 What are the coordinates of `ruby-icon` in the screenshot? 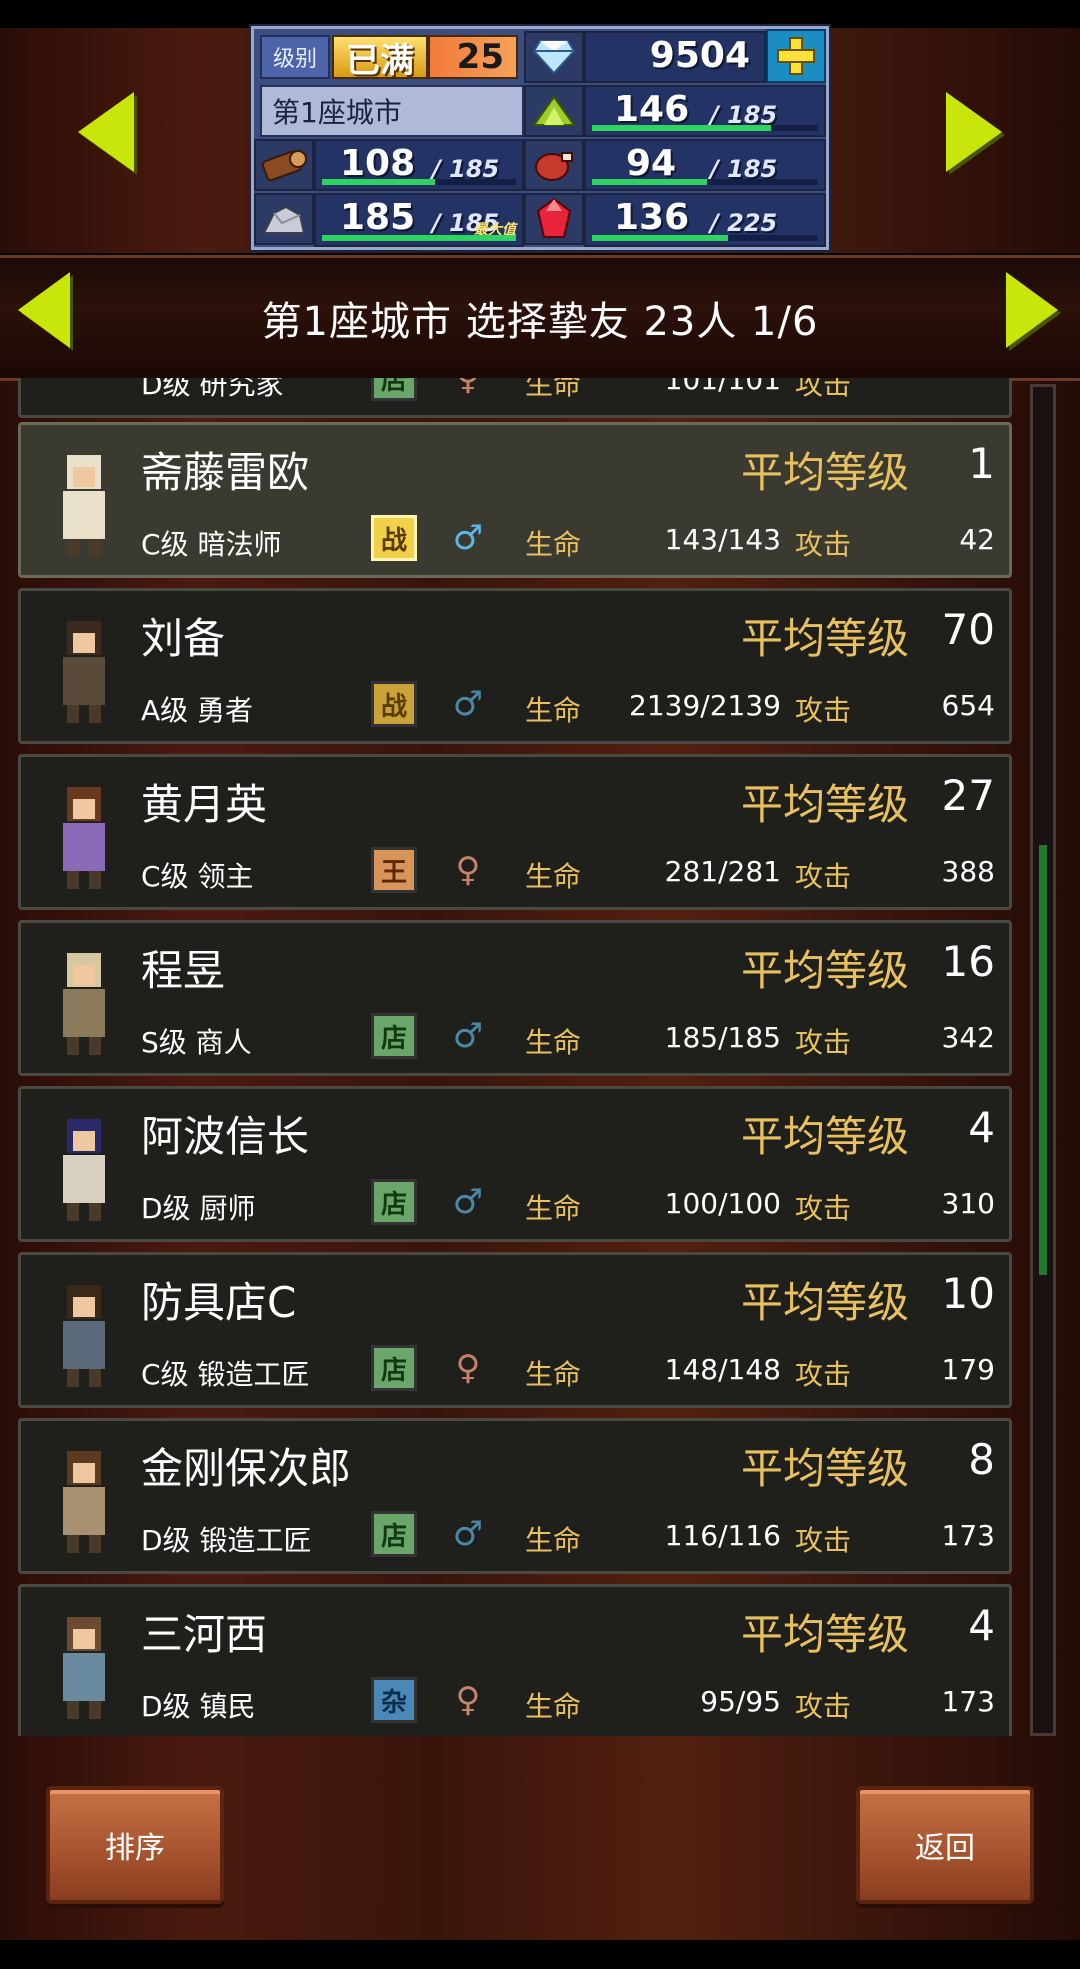 It's located at (554, 219).